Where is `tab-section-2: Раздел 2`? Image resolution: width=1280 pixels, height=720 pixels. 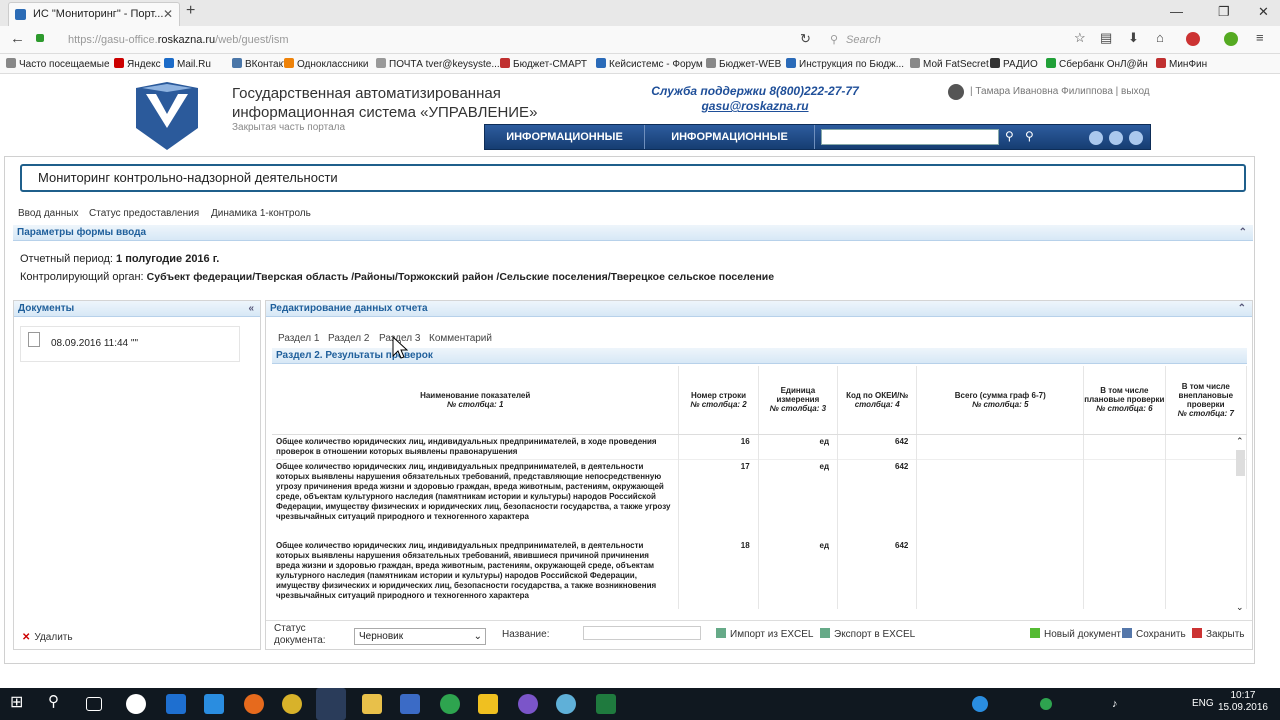 tab-section-2: Раздел 2 is located at coordinates (348, 338).